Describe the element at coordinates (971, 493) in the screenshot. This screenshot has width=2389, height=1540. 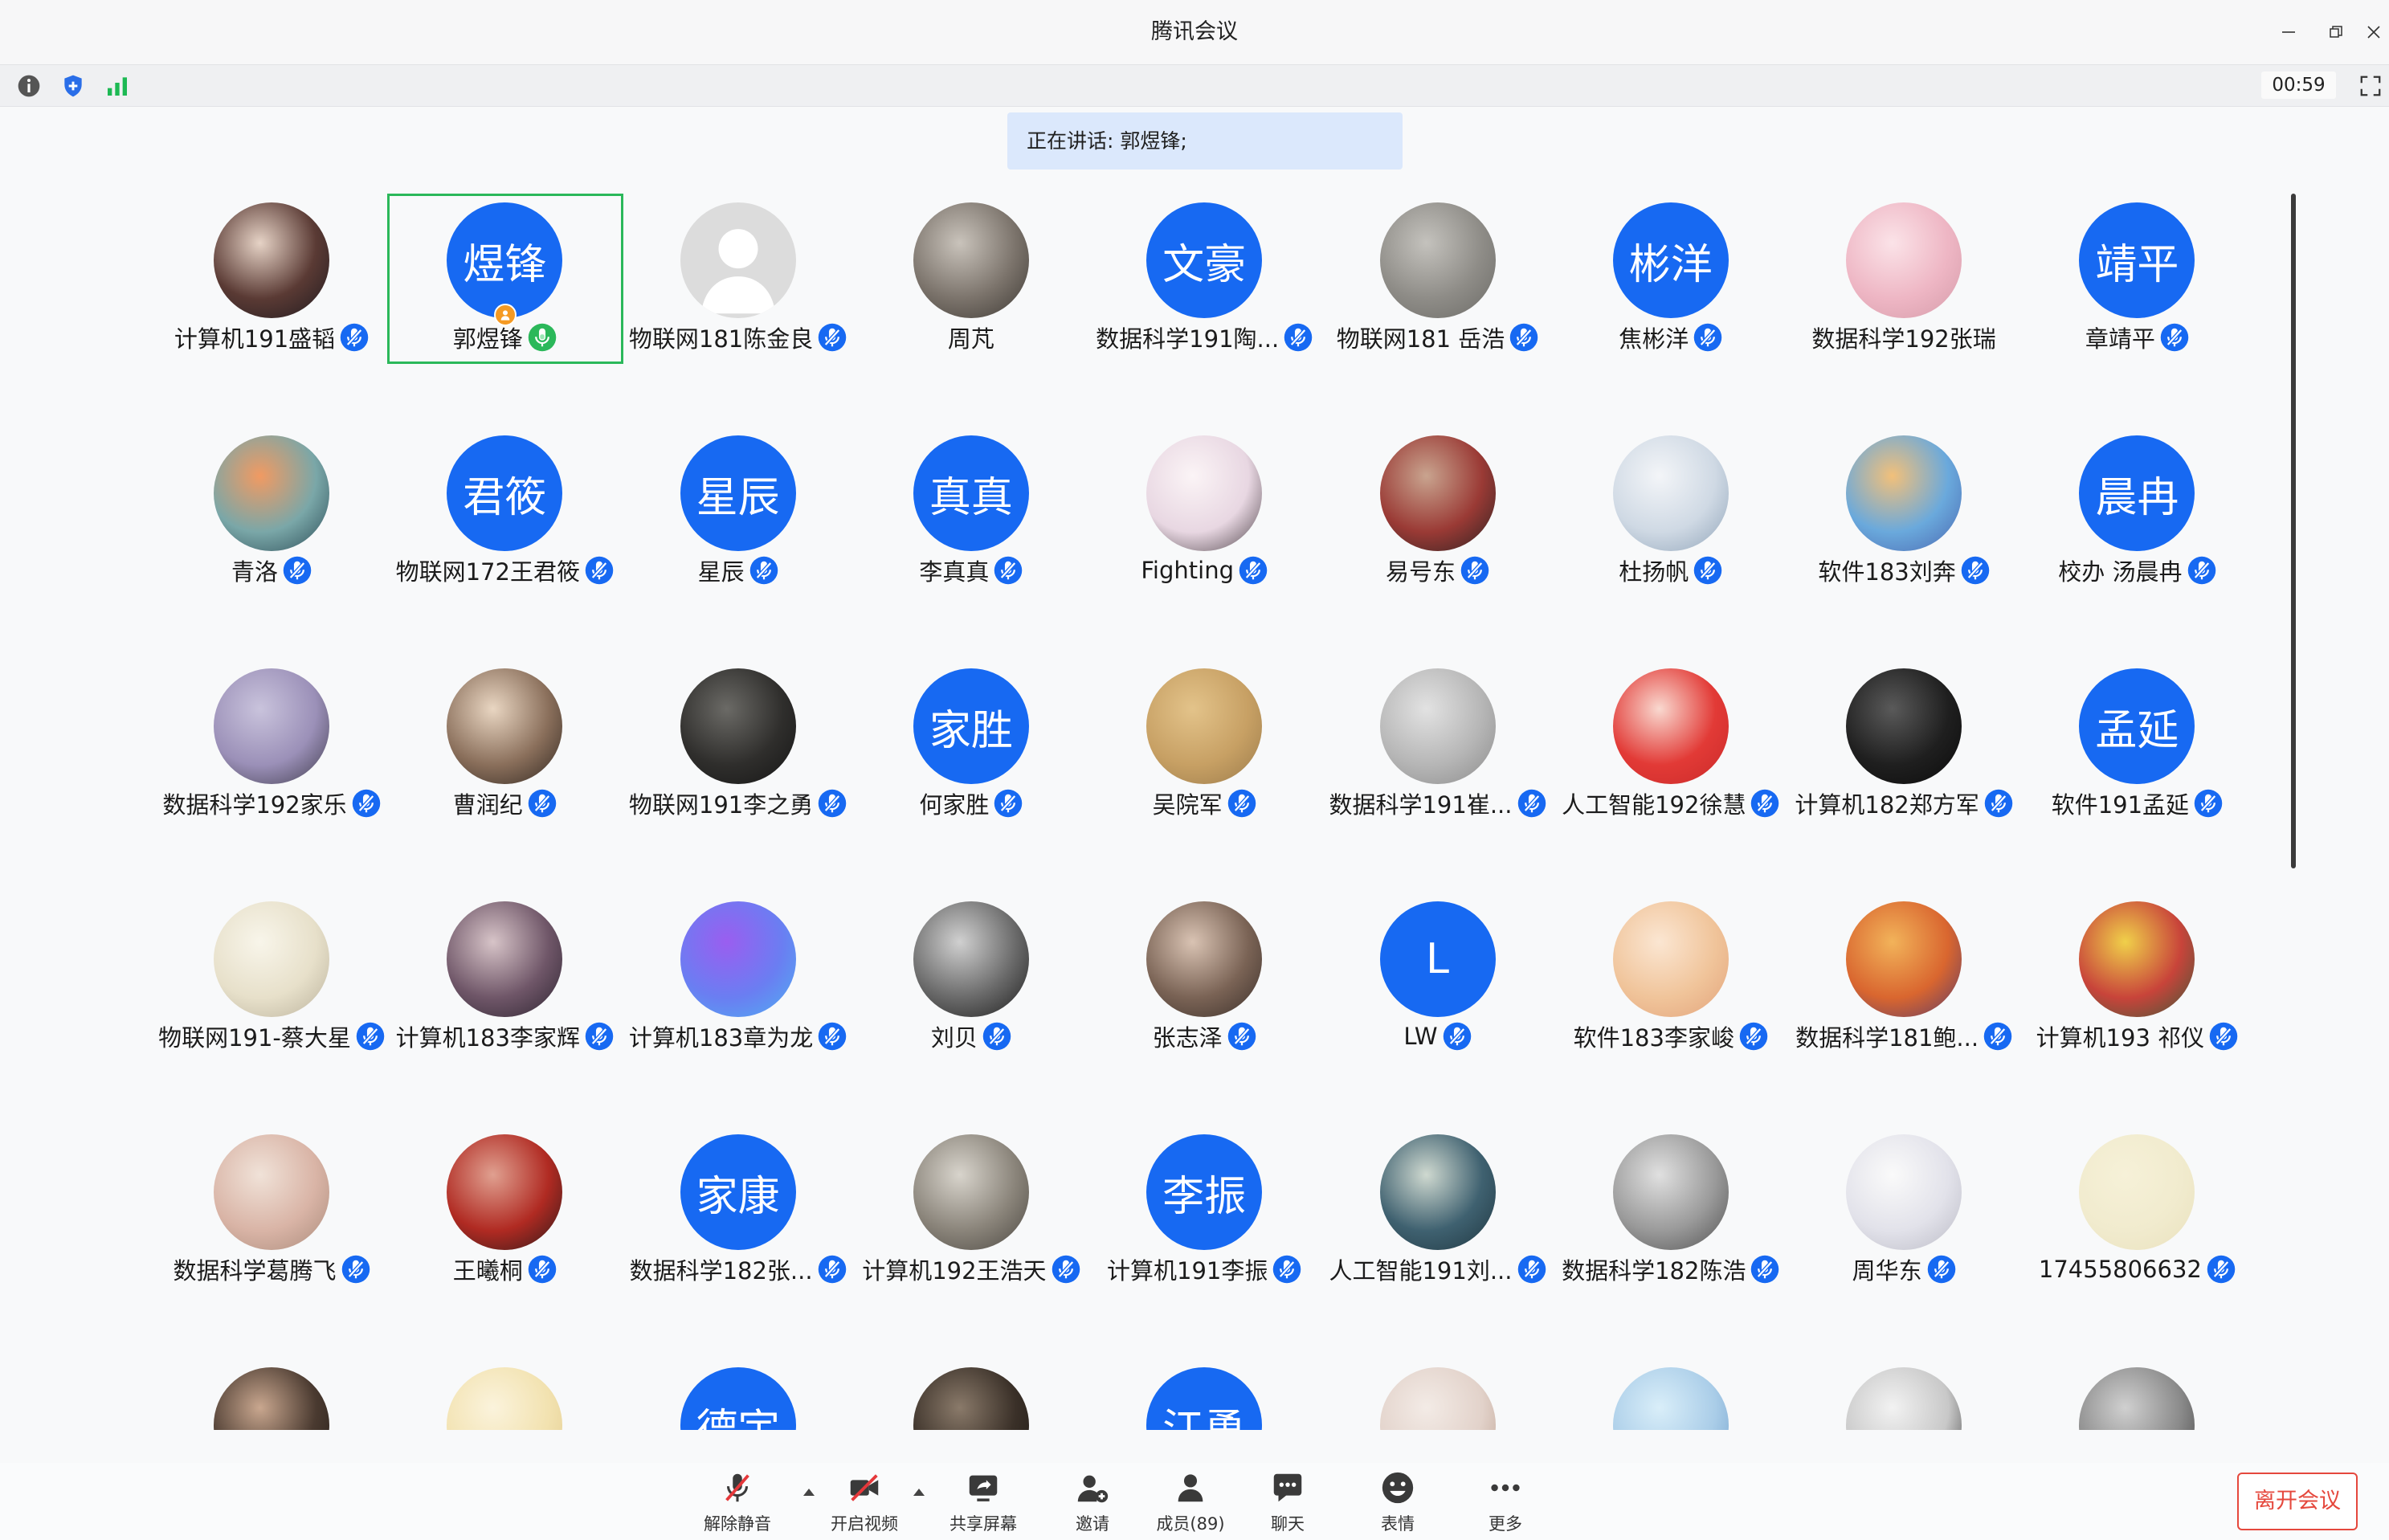
I see `avatar: 真真` at that location.